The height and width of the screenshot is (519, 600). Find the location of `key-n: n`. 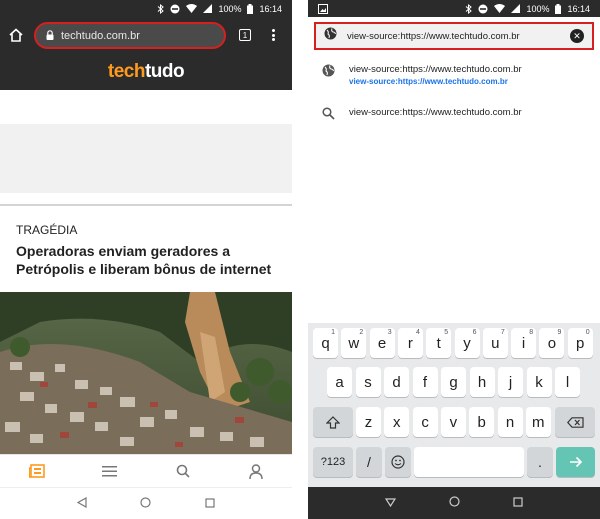

key-n: n is located at coordinates (510, 422).